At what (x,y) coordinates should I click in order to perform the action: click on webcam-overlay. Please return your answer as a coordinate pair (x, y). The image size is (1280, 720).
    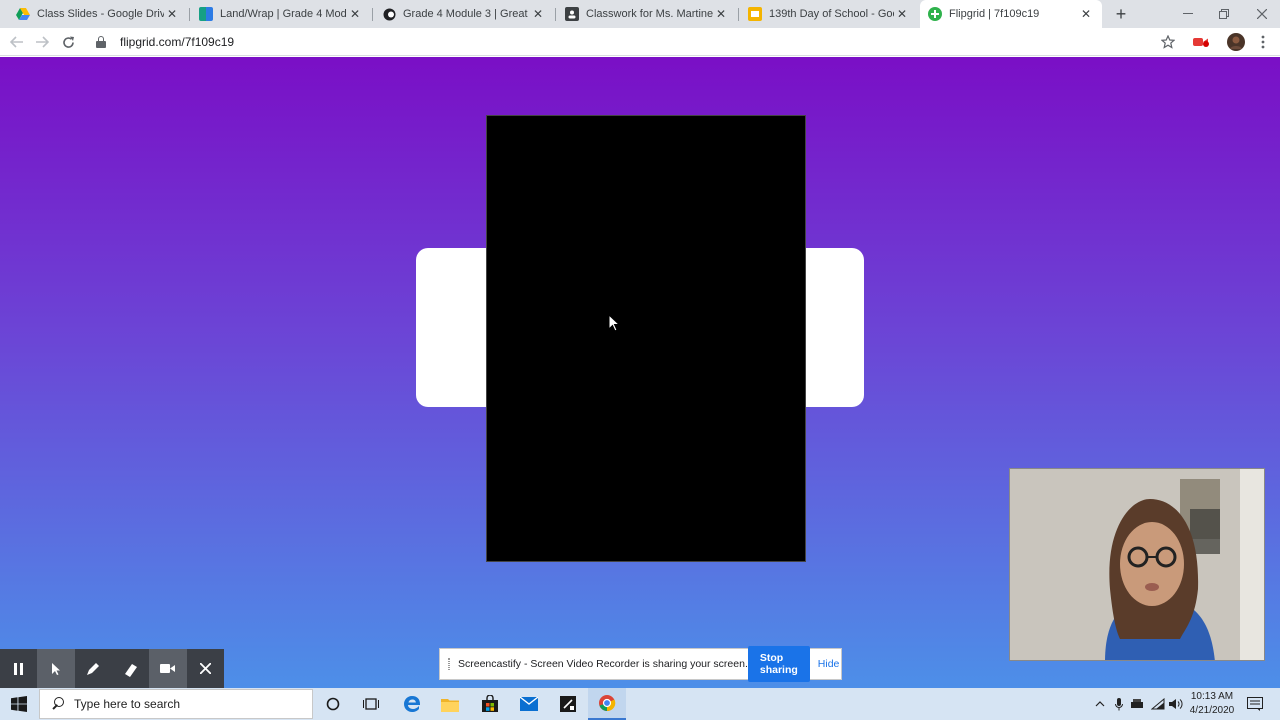
    Looking at the image, I should click on (1137, 564).